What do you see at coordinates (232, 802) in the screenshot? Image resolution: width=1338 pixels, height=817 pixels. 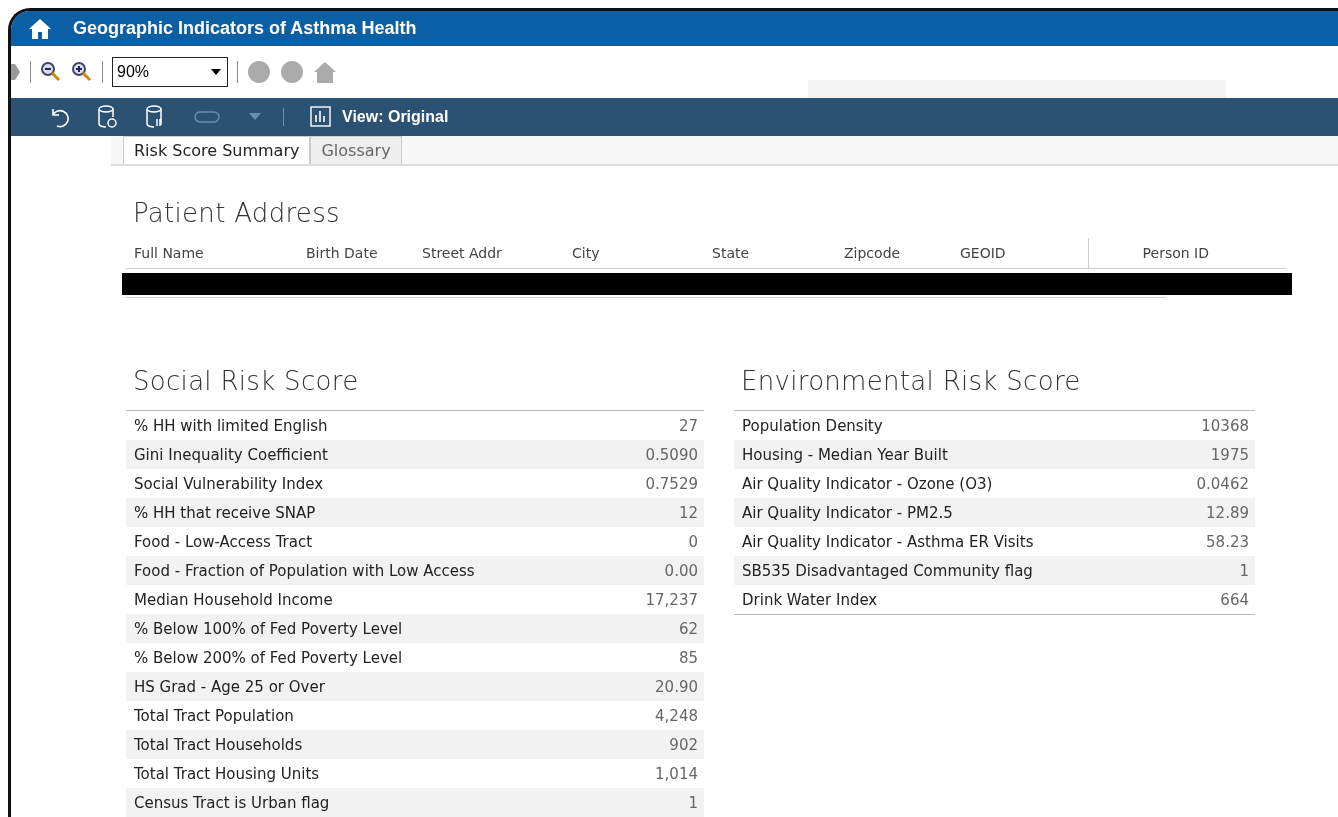 I see `row-label: Census Tract is Urban flag` at bounding box center [232, 802].